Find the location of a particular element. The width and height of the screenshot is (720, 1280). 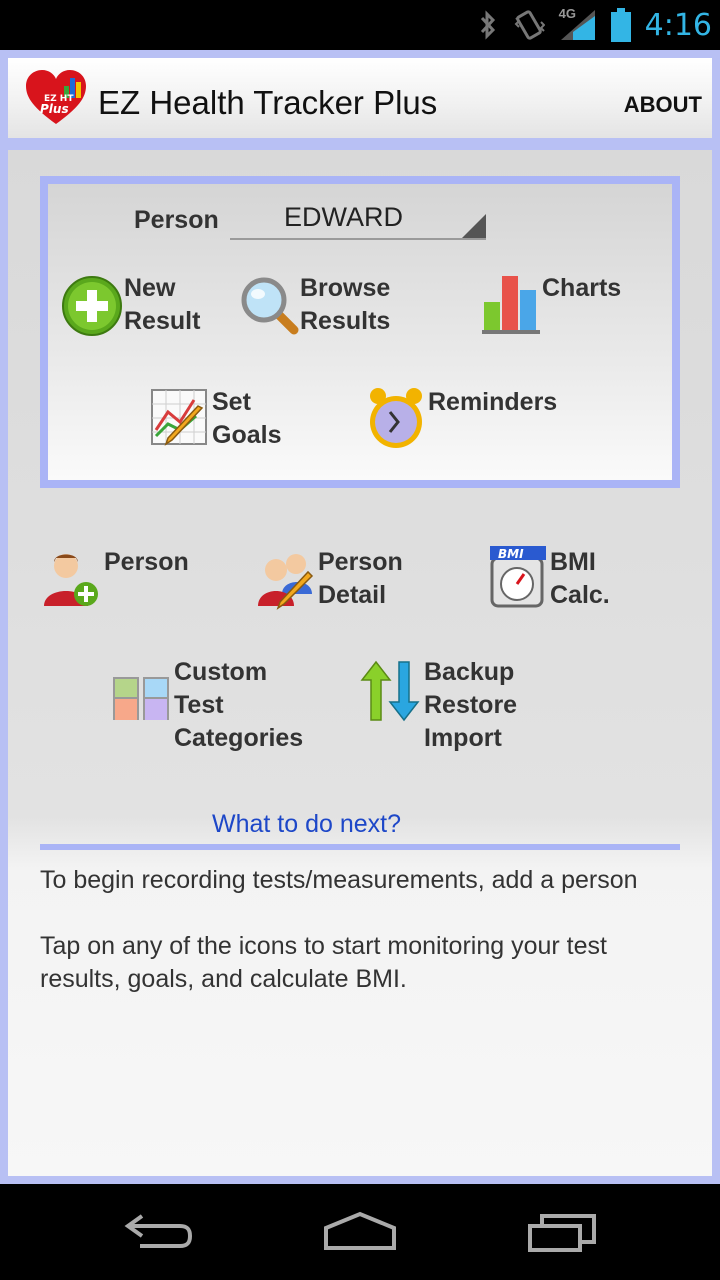

person-label: Person is located at coordinates (176, 220).